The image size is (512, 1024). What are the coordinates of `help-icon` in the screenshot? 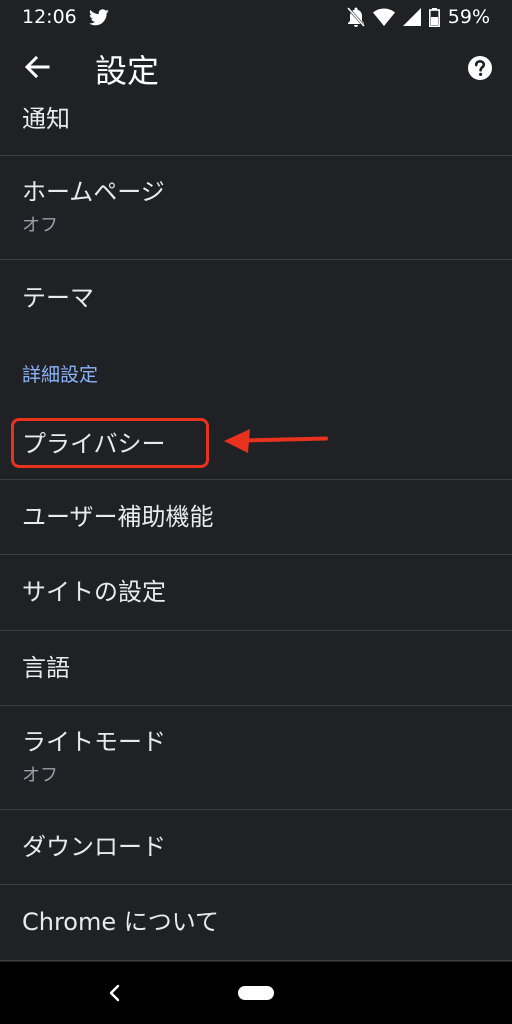 It's located at (480, 68).